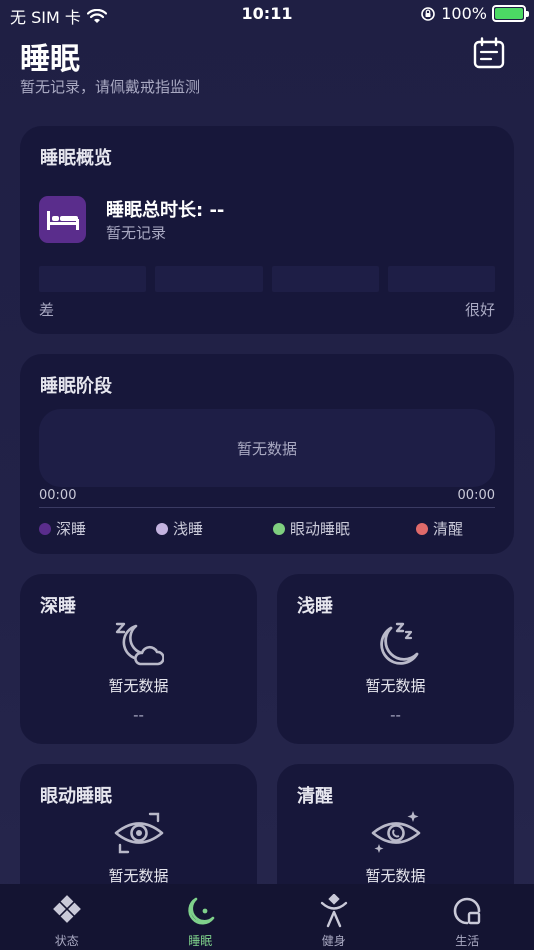 The height and width of the screenshot is (950, 534). I want to click on calendar-icon, so click(489, 53).